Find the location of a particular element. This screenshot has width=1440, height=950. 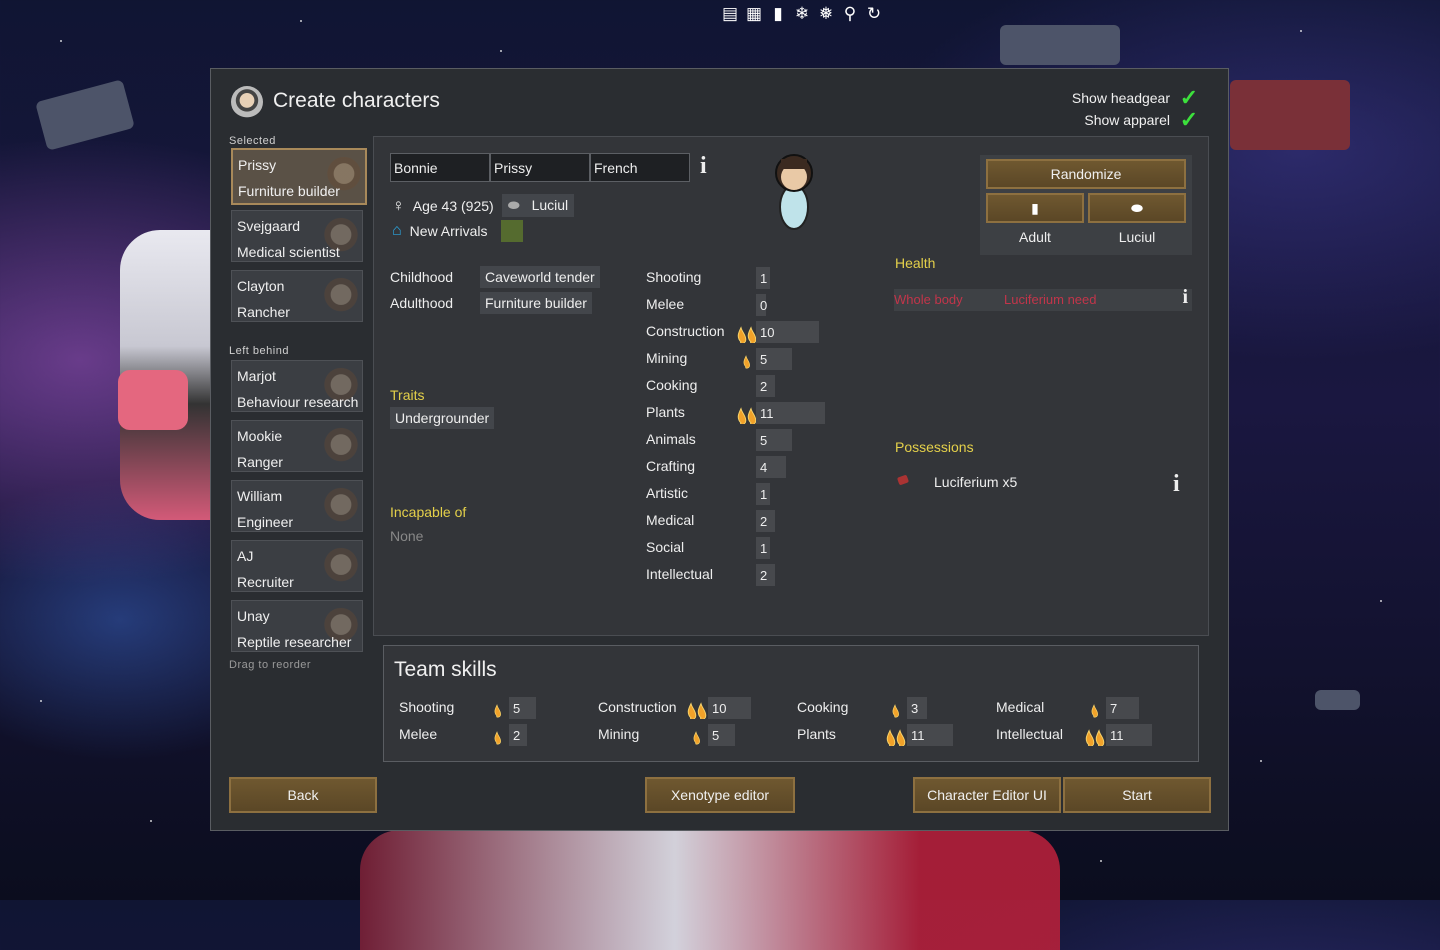

start-button: Start is located at coordinates (1137, 795).